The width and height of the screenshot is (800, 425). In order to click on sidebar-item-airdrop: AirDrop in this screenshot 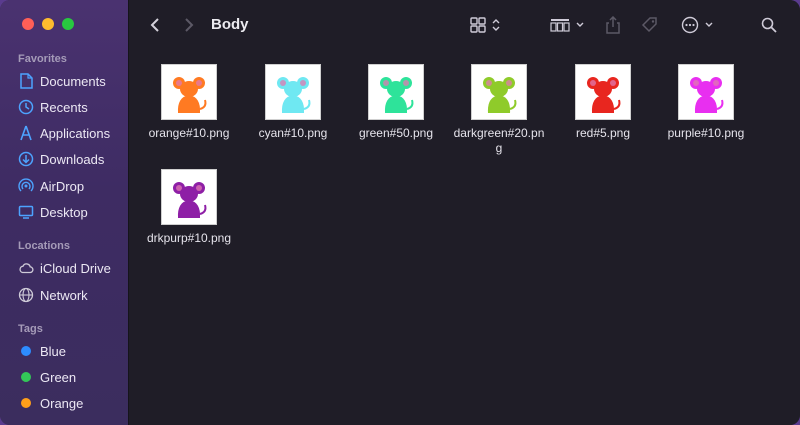, I will do `click(51, 186)`.